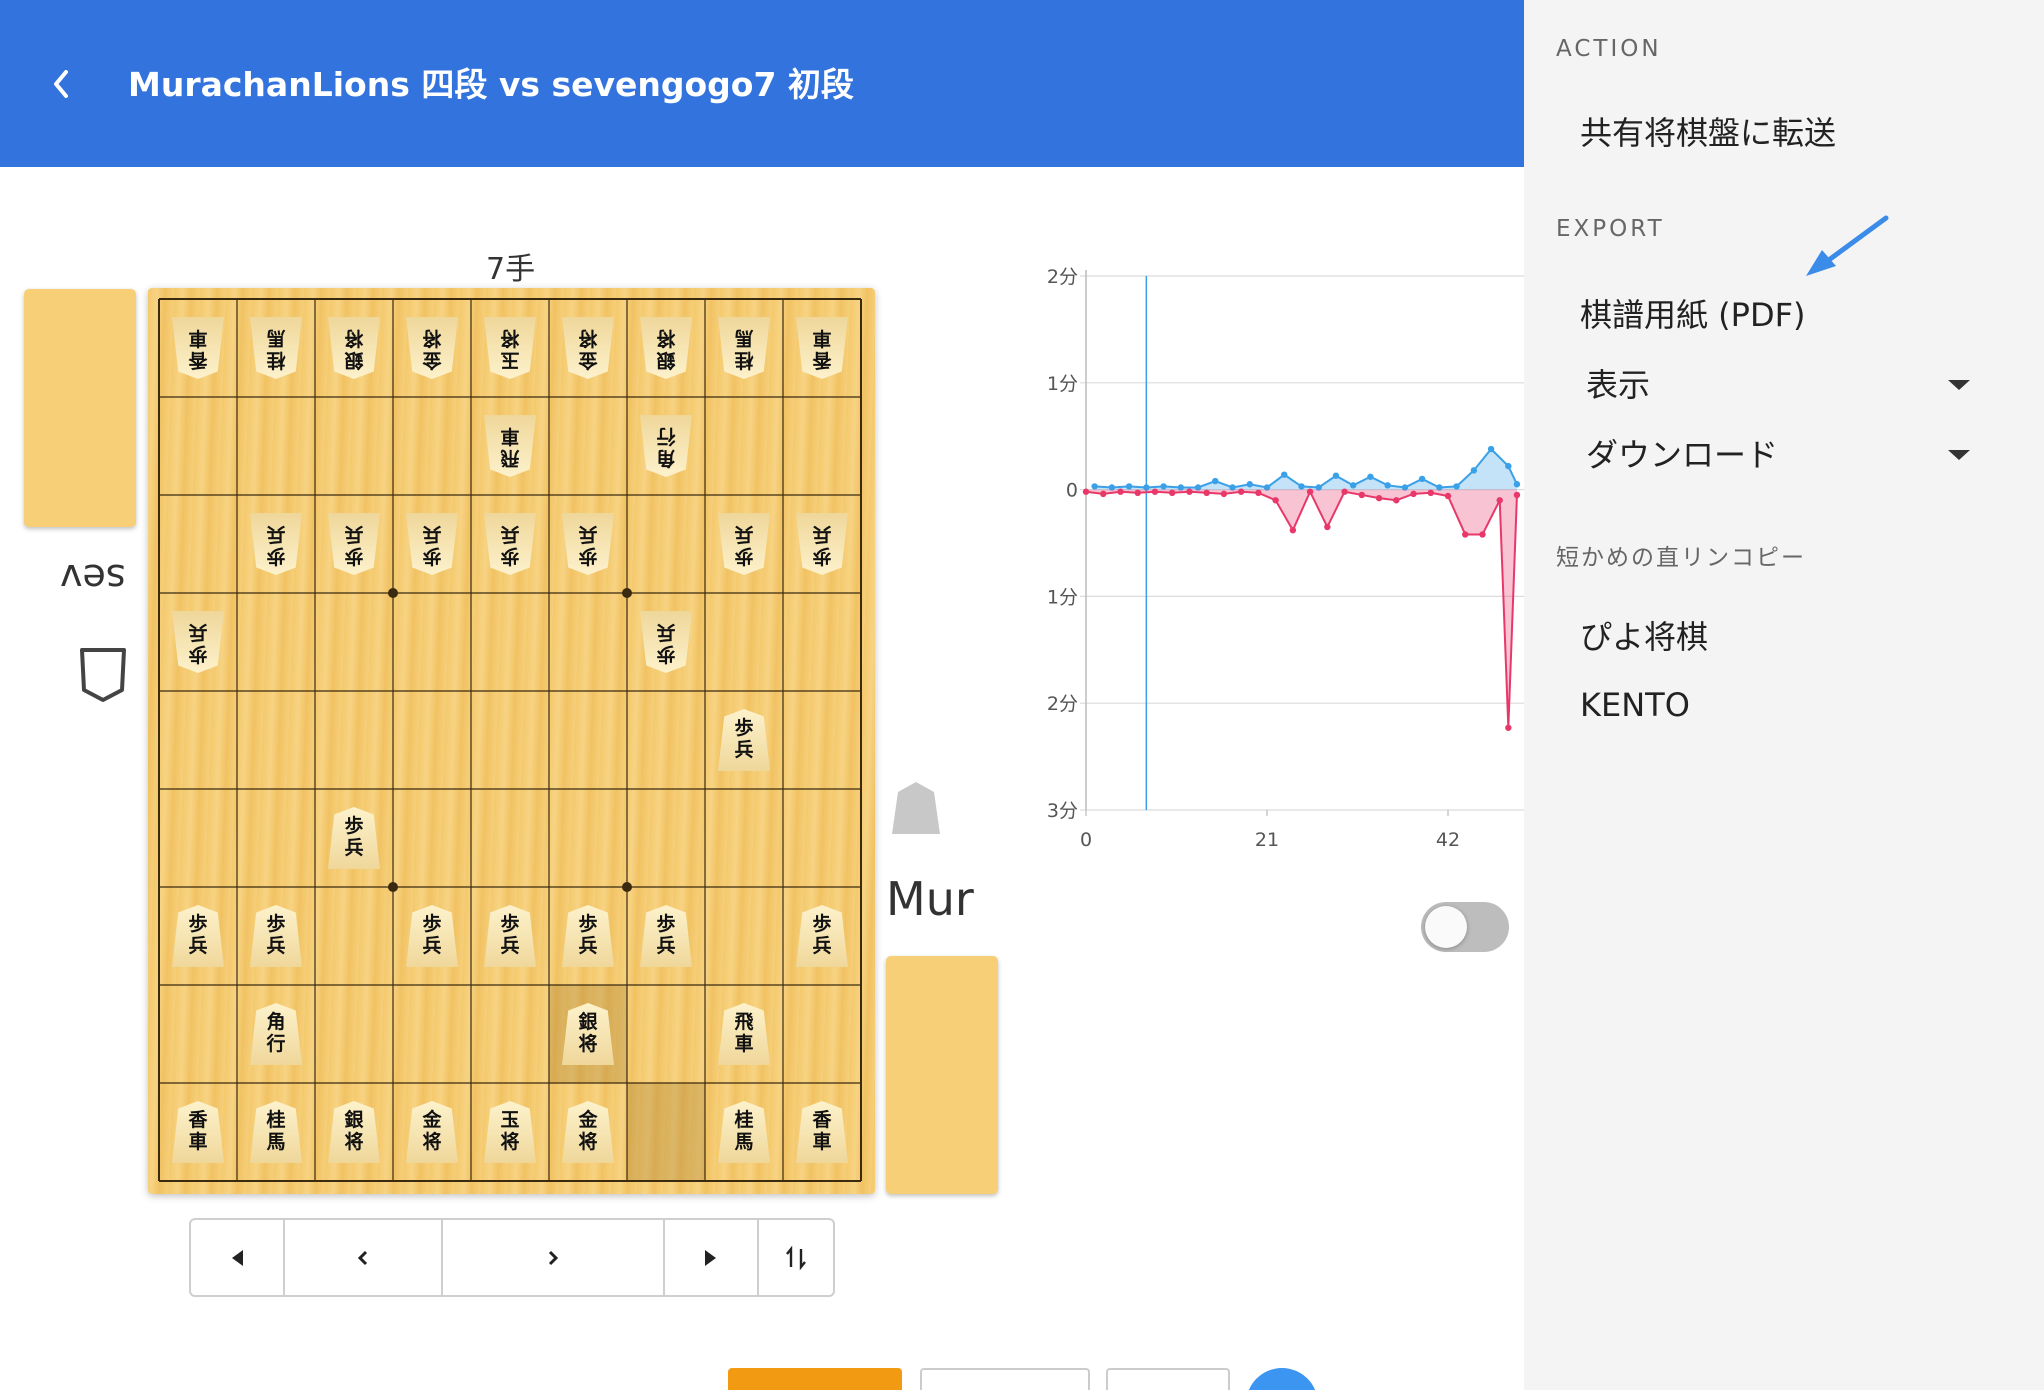 The width and height of the screenshot is (2044, 1390). Describe the element at coordinates (1682, 453) in the screenshot. I see `download-menu-item: ダウンロード` at that location.